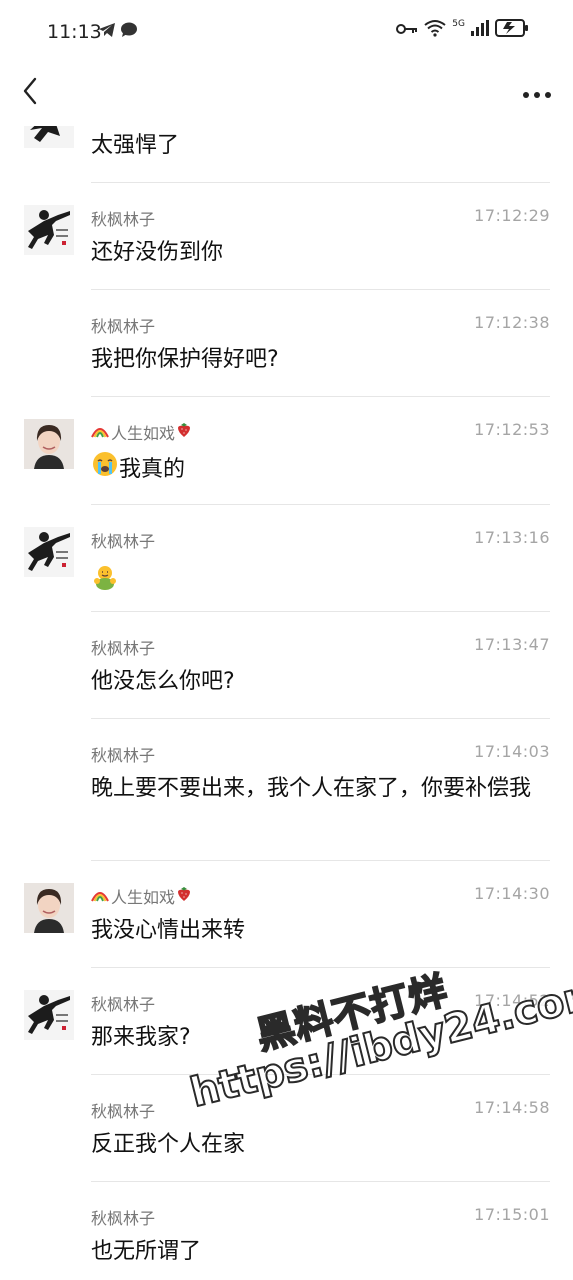 Image resolution: width=573 pixels, height=1280 pixels. I want to click on wifi-icon, so click(435, 30).